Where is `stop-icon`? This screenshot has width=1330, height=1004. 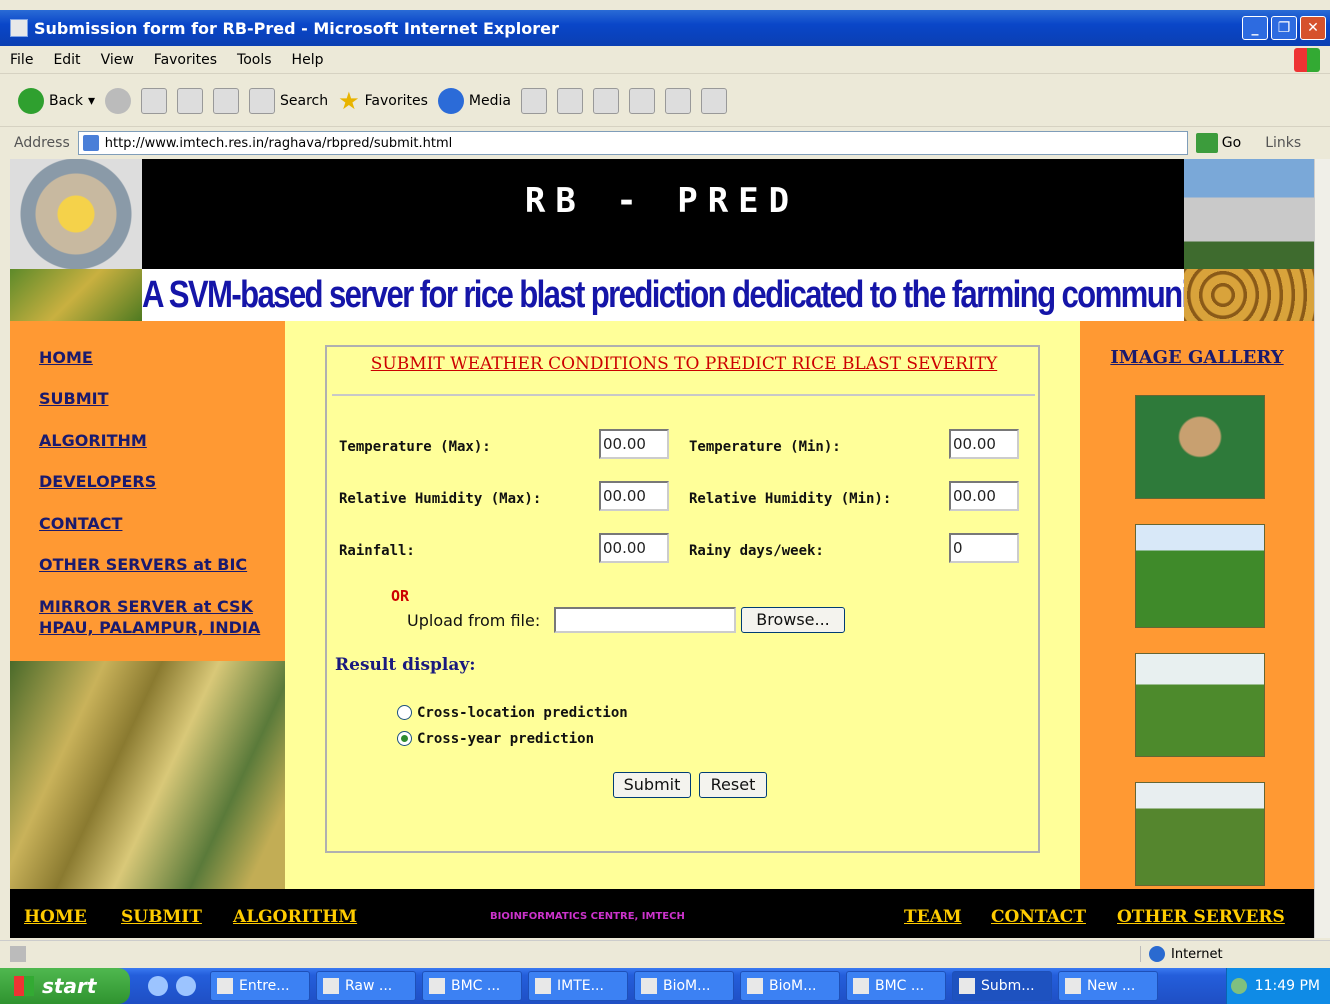
stop-icon is located at coordinates (154, 100).